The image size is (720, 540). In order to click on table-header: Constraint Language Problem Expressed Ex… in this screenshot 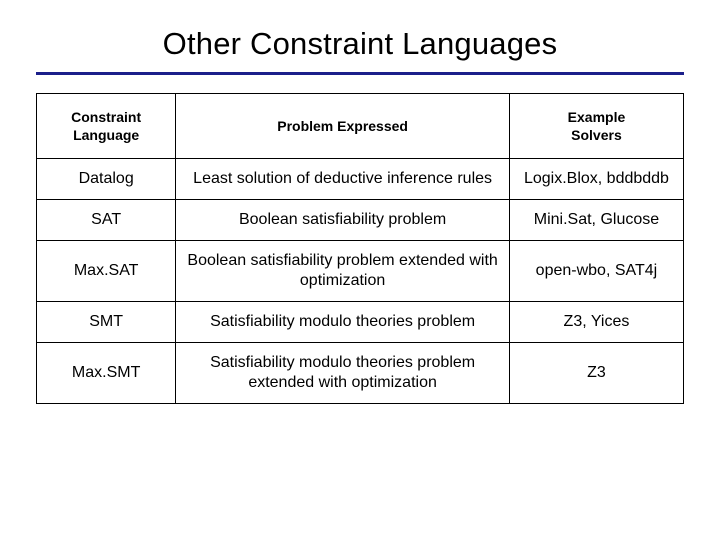, I will do `click(360, 126)`.